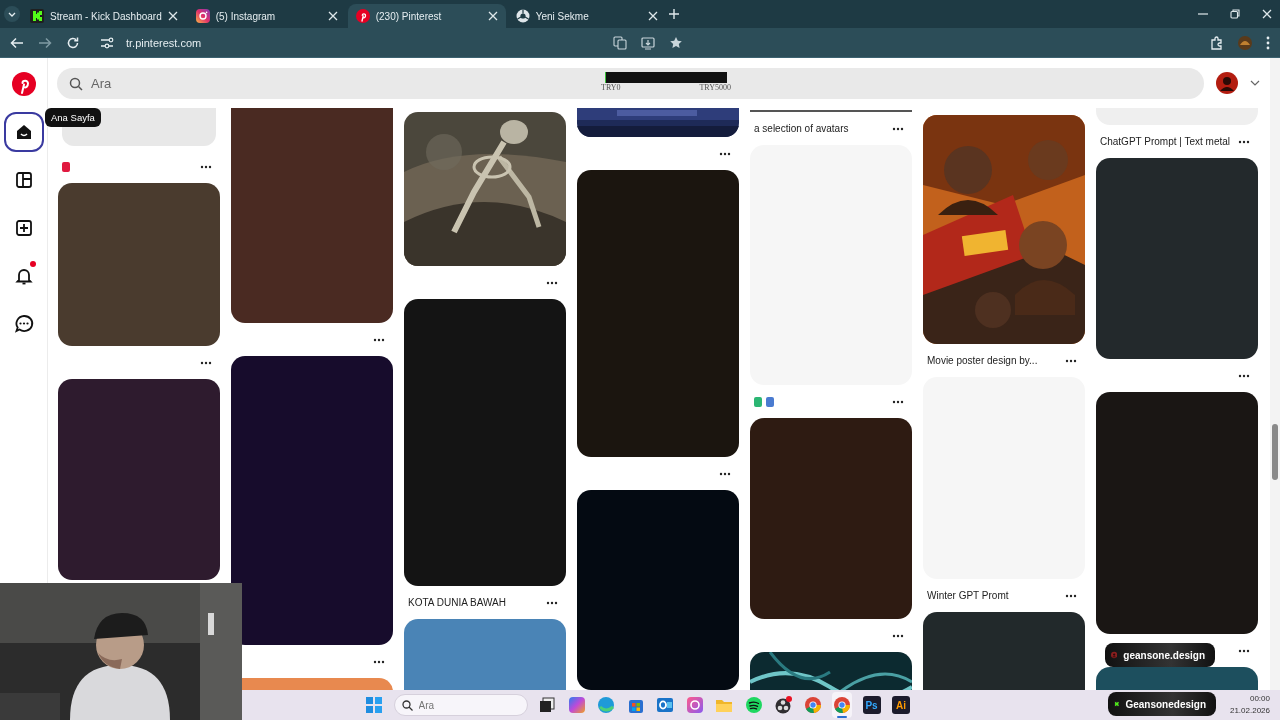 This screenshot has height=720, width=1280. I want to click on app-icon: Ps, so click(871, 705).